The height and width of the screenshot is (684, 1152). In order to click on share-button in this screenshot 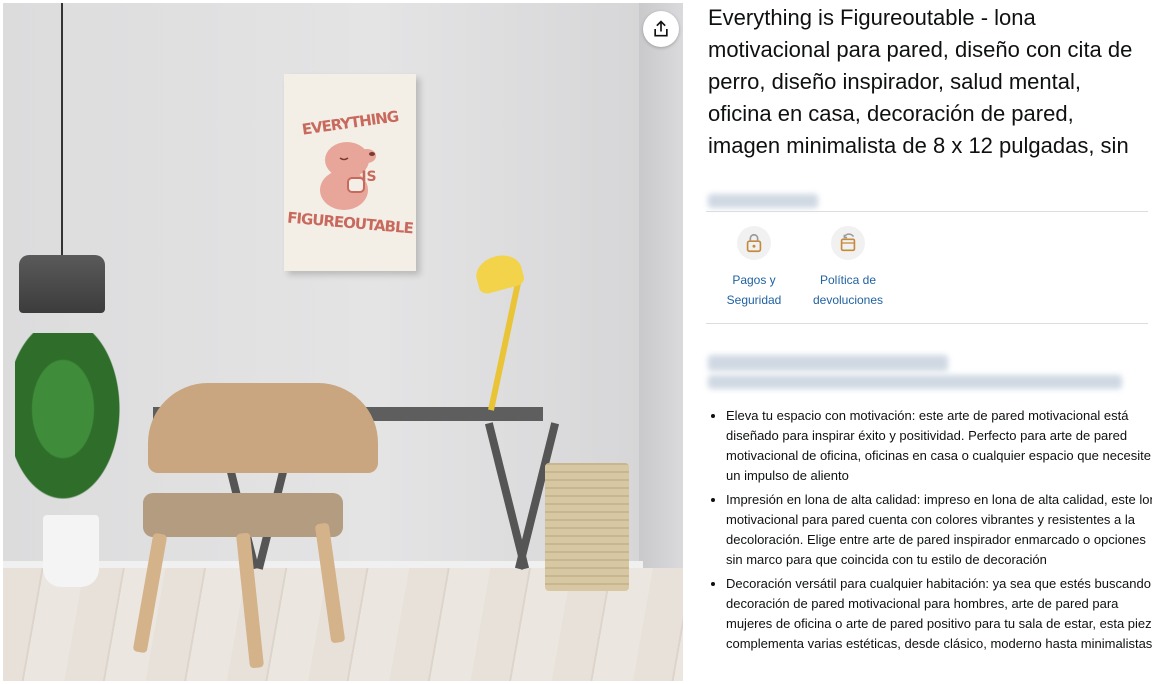, I will do `click(661, 29)`.